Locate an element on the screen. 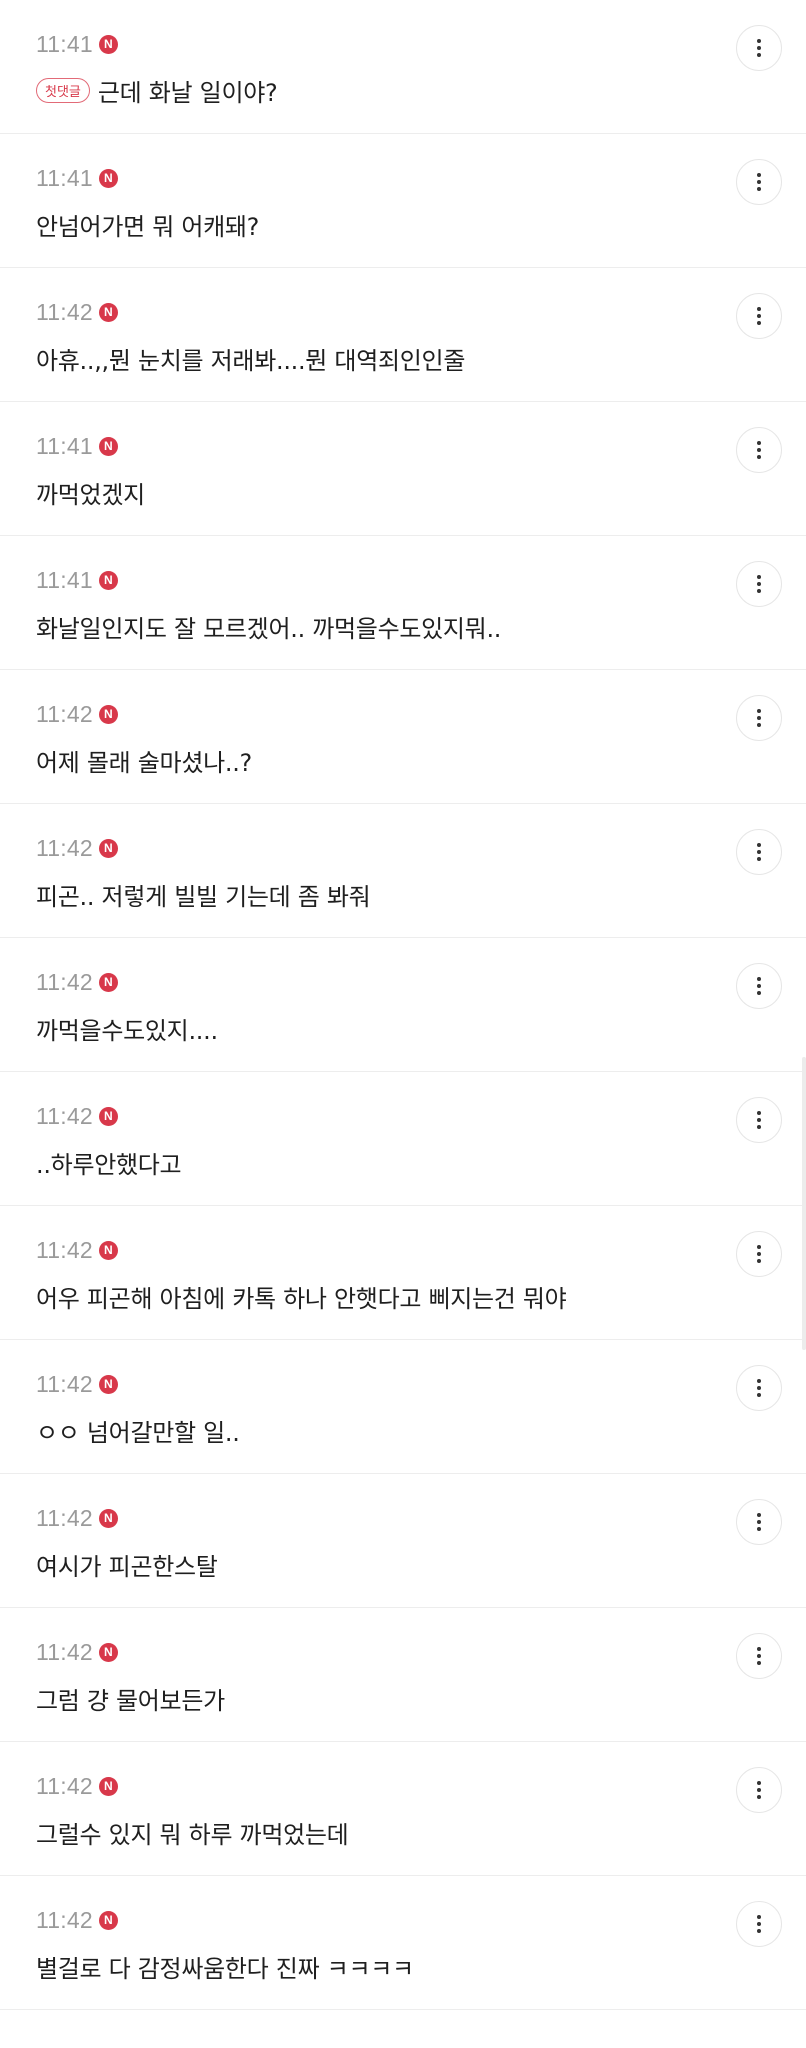  comment-text: ..하루안했다고 is located at coordinates (109, 1164).